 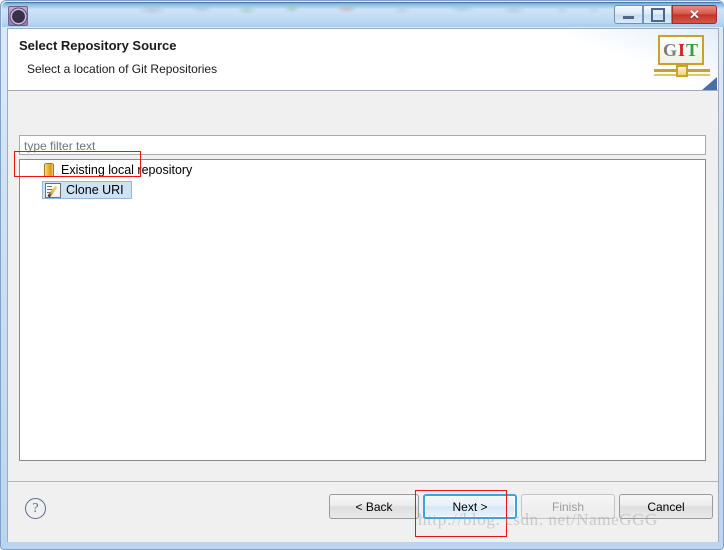 What do you see at coordinates (363, 14) in the screenshot?
I see `title-bar: ✕` at bounding box center [363, 14].